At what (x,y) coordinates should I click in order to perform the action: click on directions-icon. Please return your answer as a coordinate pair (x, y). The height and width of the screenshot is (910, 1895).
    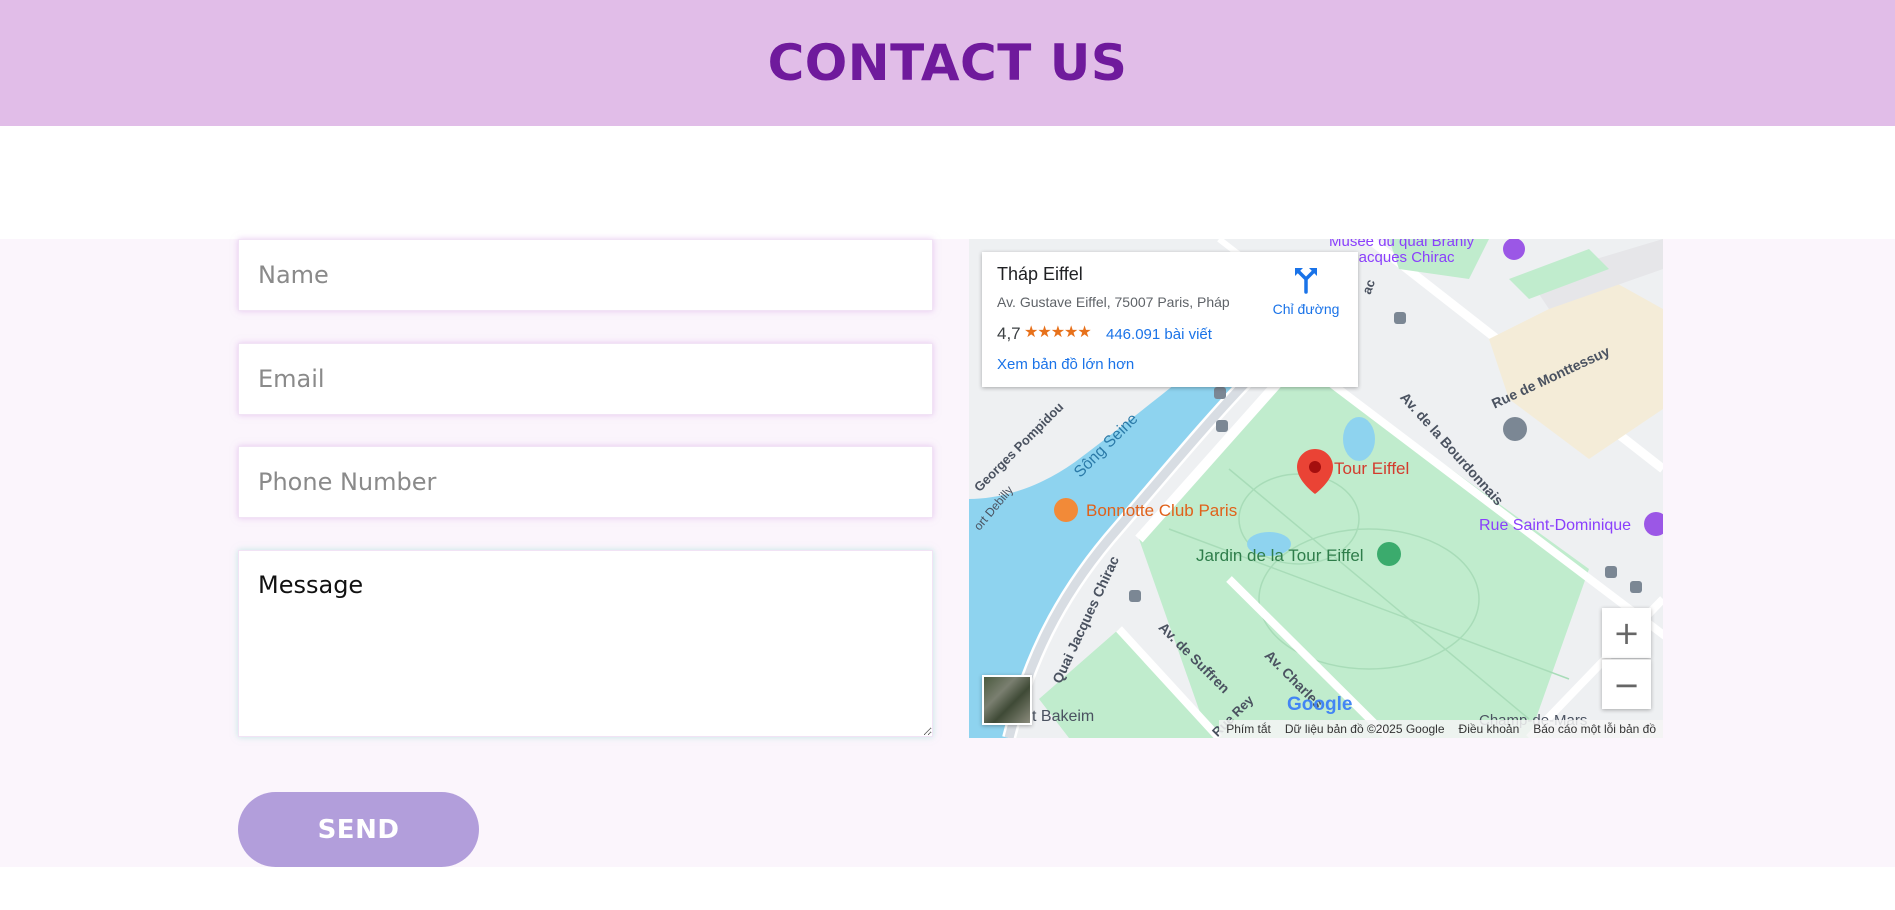
    Looking at the image, I should click on (1306, 281).